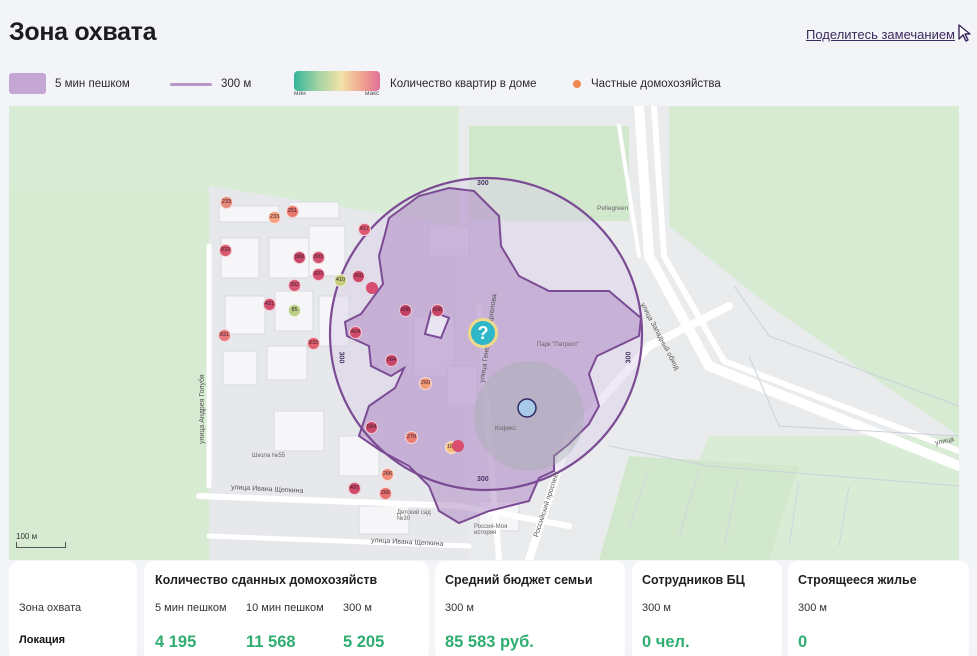 The image size is (977, 656). I want to click on construction-title: Строящееся жилье, so click(857, 580).